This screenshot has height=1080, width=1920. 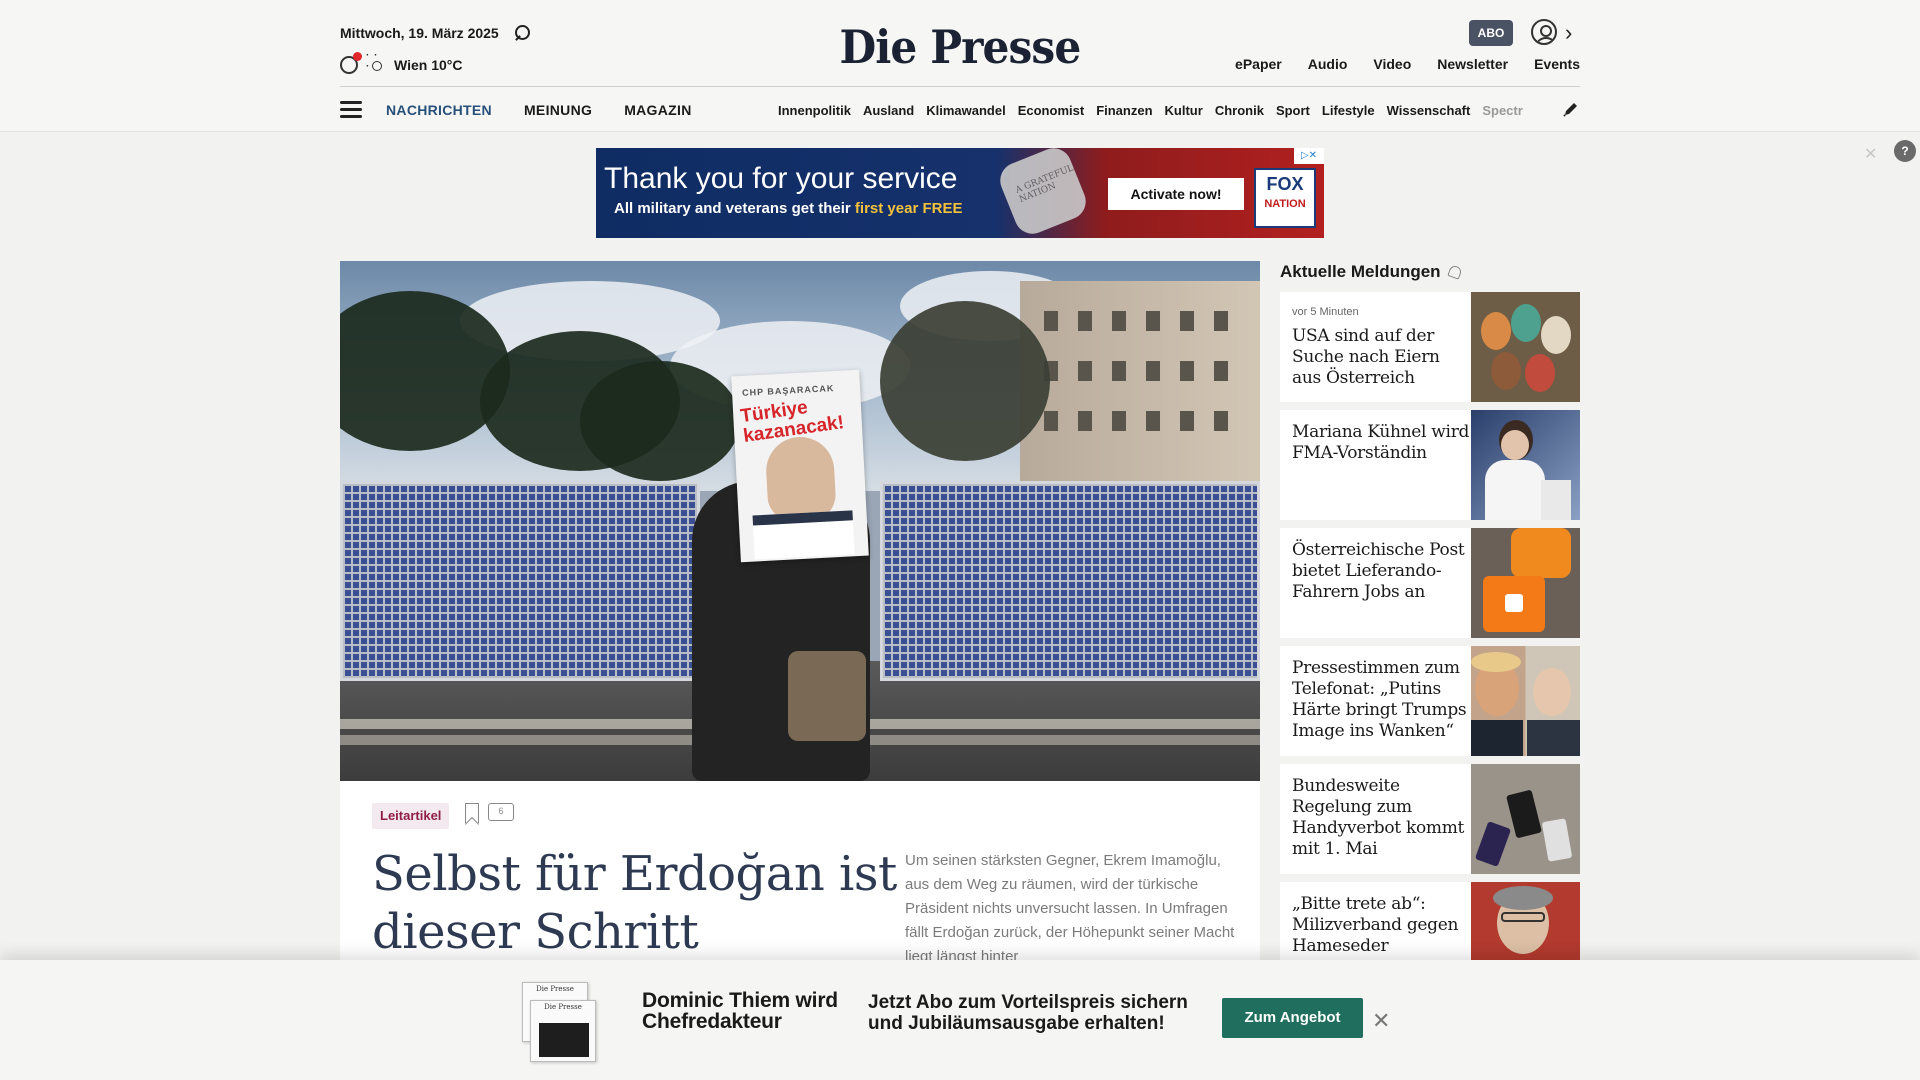 I want to click on nav-meinung: MEINUNG, so click(x=558, y=110).